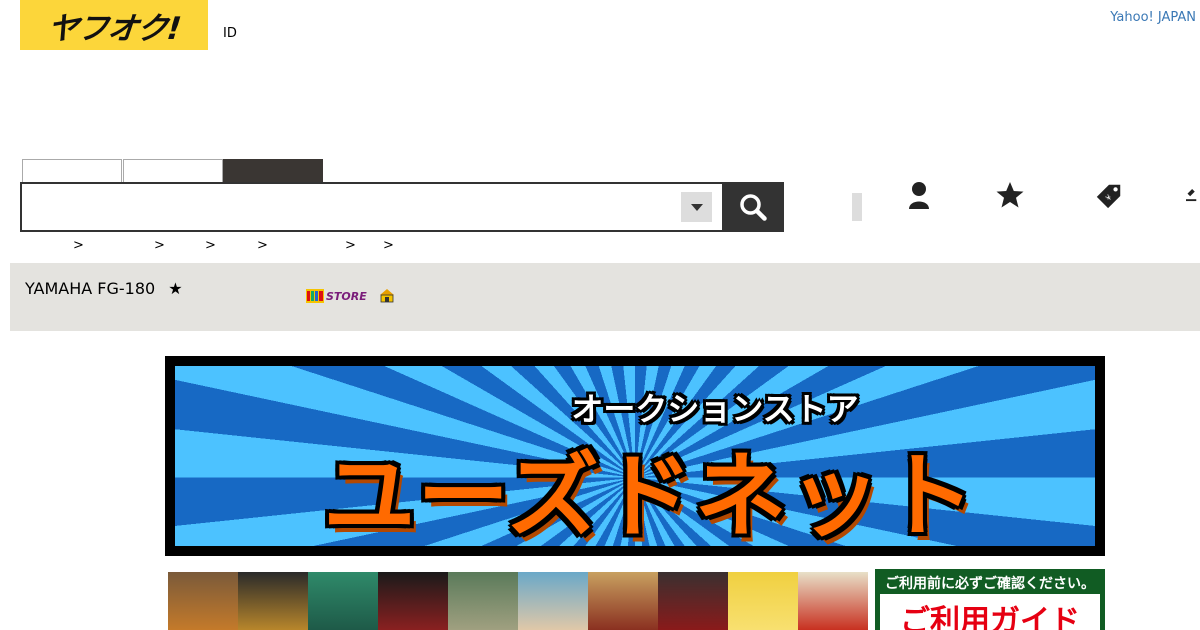  What do you see at coordinates (650, 494) in the screenshot?
I see `banner-title: ユーズドネット` at bounding box center [650, 494].